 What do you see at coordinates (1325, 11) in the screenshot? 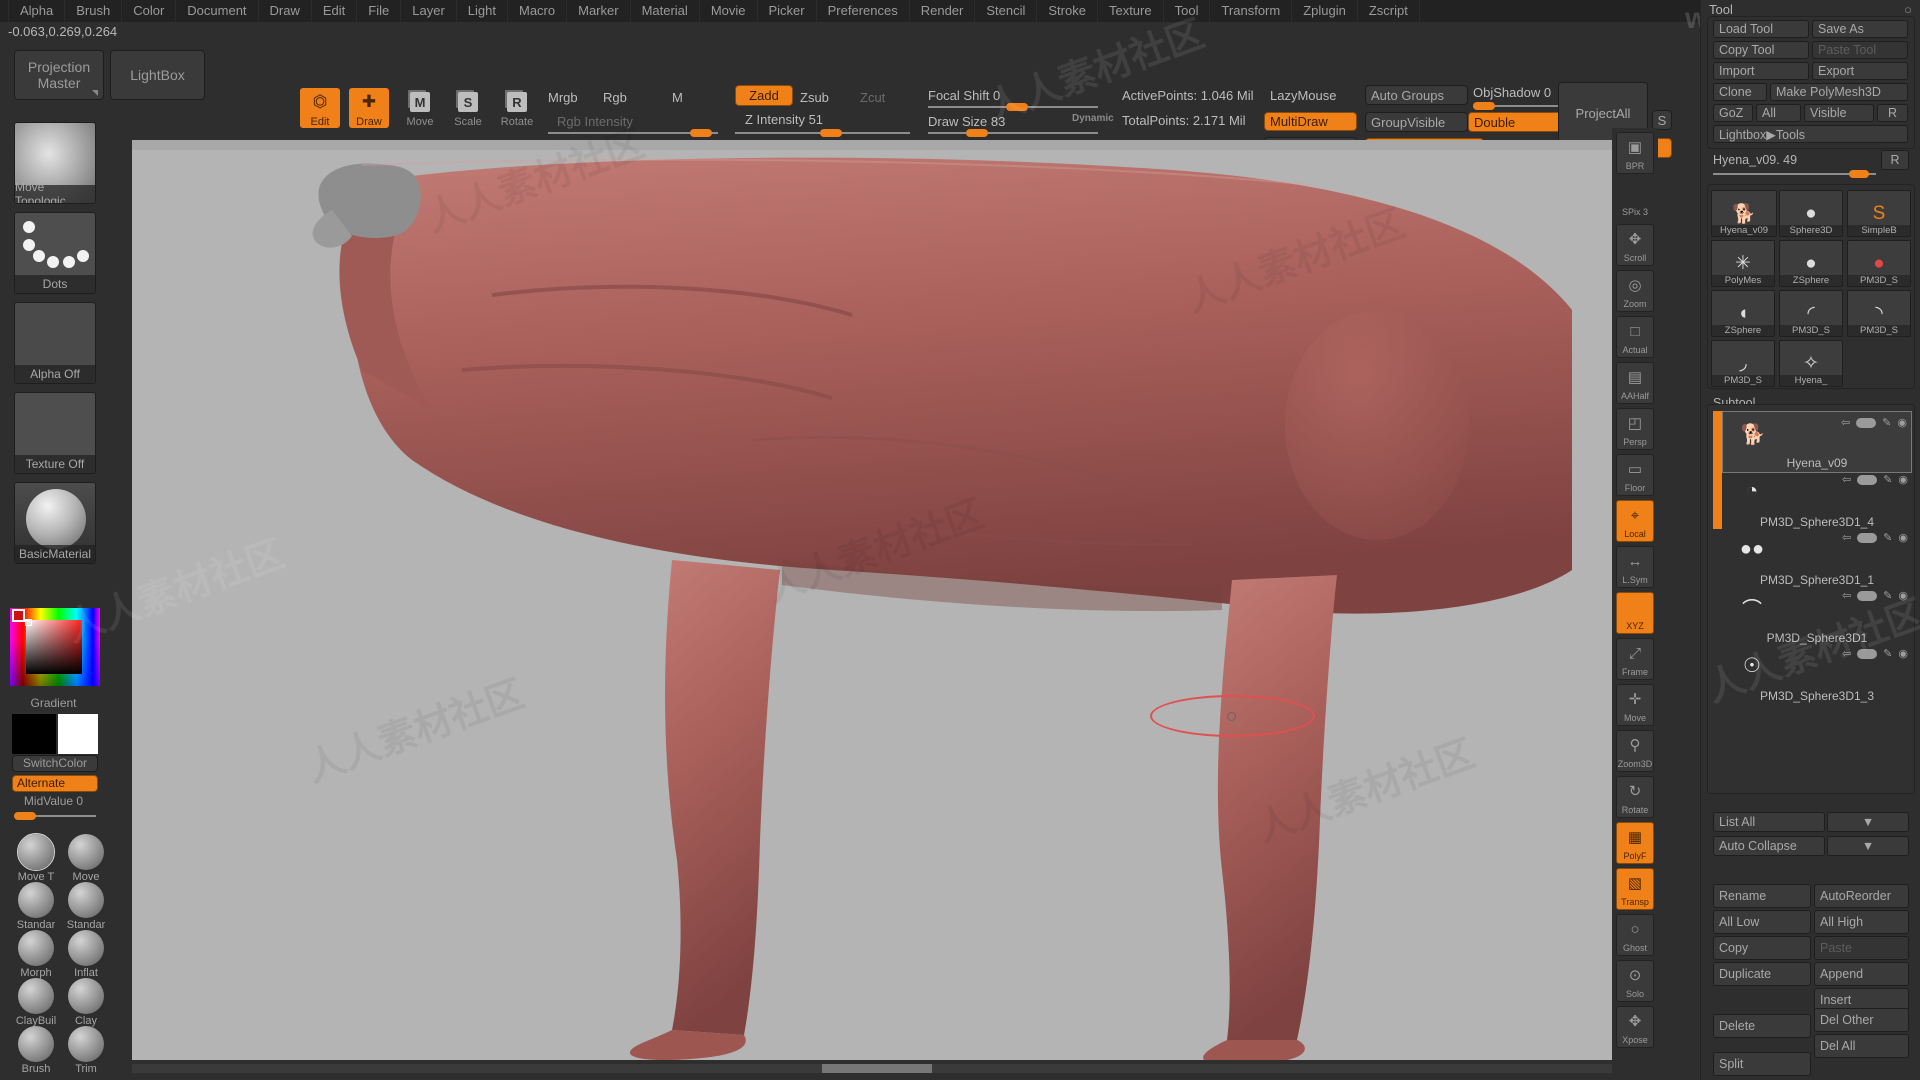
I see `menu-item-zplugin: Zplugin` at bounding box center [1325, 11].